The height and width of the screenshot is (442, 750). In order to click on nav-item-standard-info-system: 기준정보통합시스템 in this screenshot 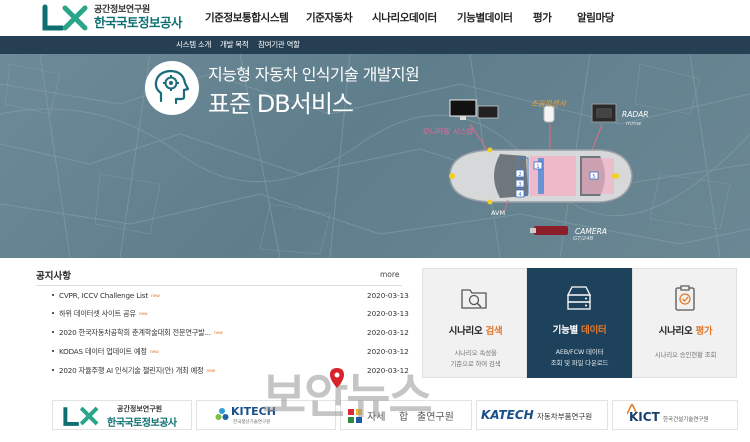, I will do `click(247, 18)`.